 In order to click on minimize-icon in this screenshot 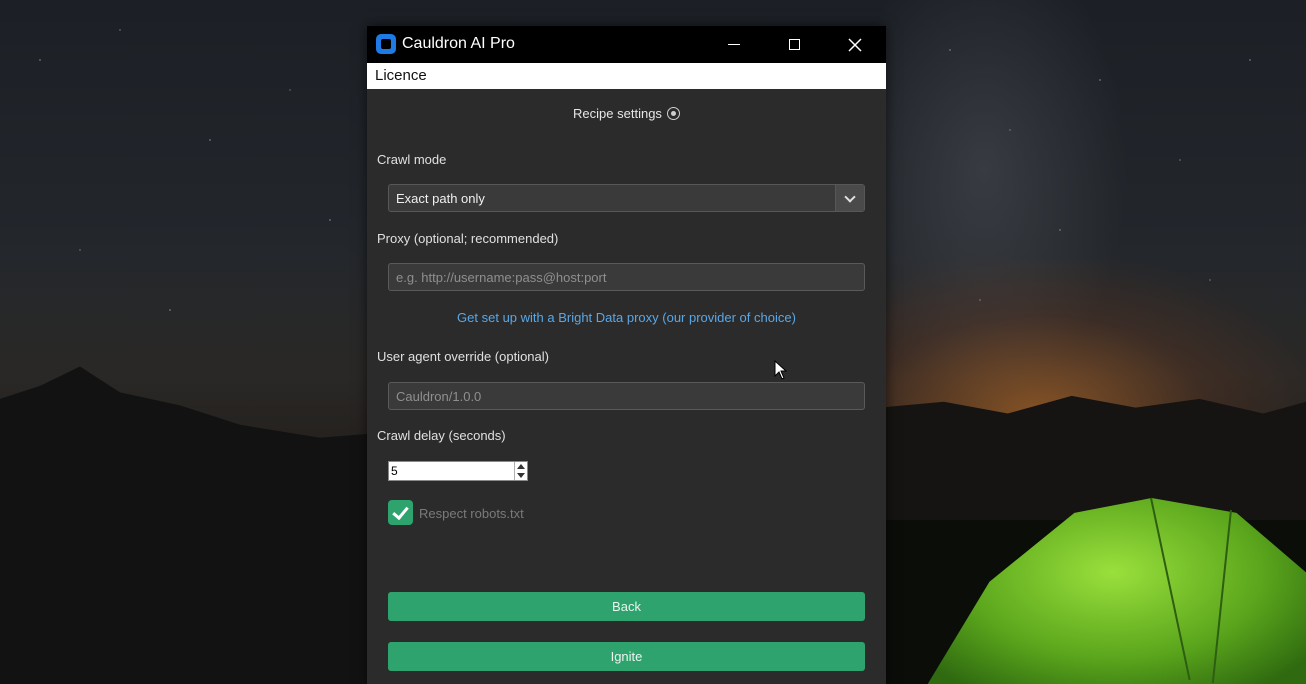, I will do `click(734, 44)`.